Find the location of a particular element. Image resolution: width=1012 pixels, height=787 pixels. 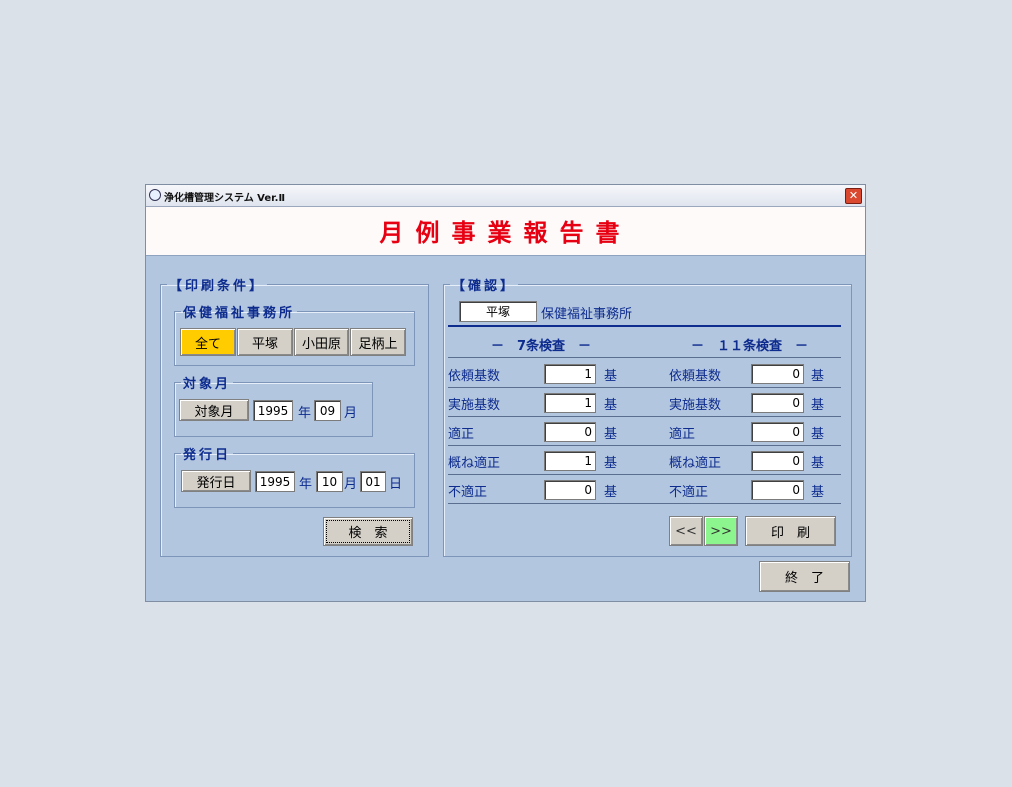

row-label-mostly-proper: 概ね適正 is located at coordinates (474, 463).